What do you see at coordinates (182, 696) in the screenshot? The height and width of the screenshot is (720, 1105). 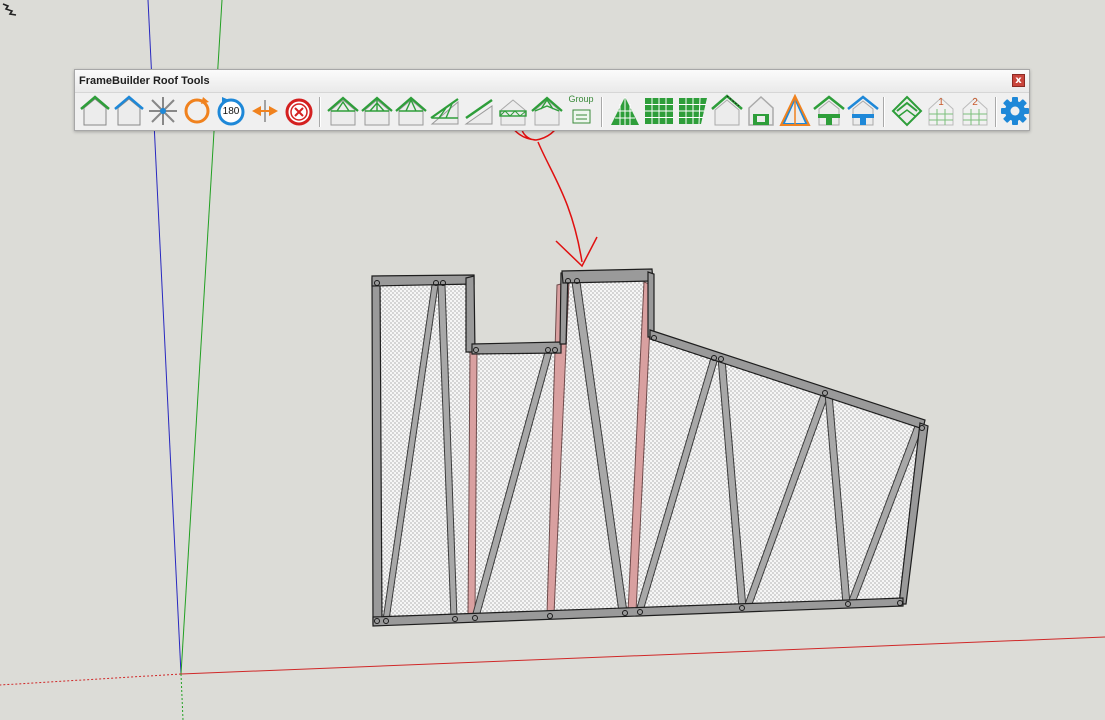 I see `green-axis-hidden` at bounding box center [182, 696].